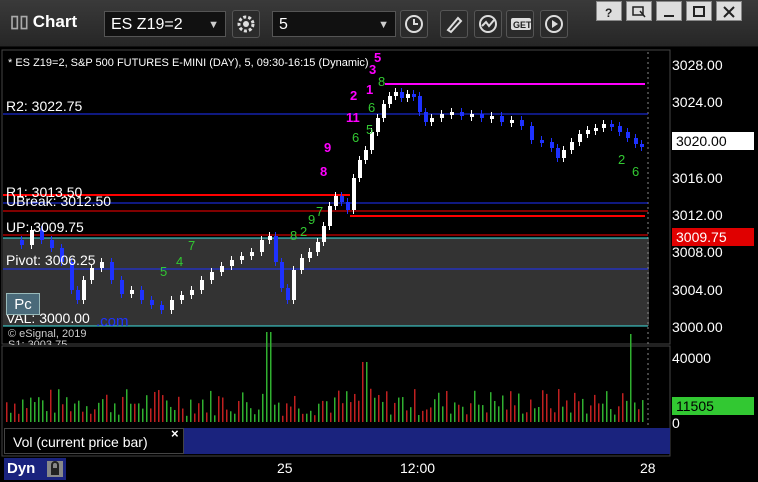 The height and width of the screenshot is (482, 758). What do you see at coordinates (19, 21) in the screenshot?
I see `grip-icon: ▯▯` at bounding box center [19, 21].